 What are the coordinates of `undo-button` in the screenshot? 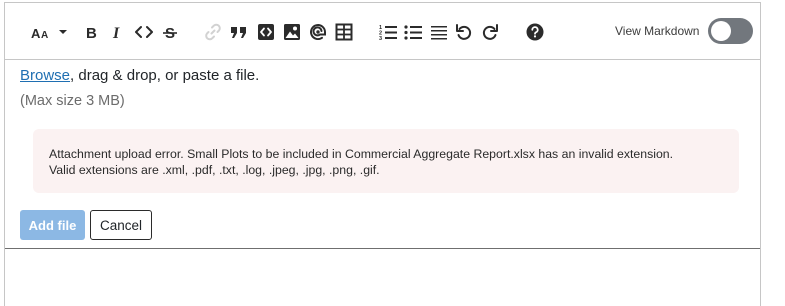 It's located at (464, 32).